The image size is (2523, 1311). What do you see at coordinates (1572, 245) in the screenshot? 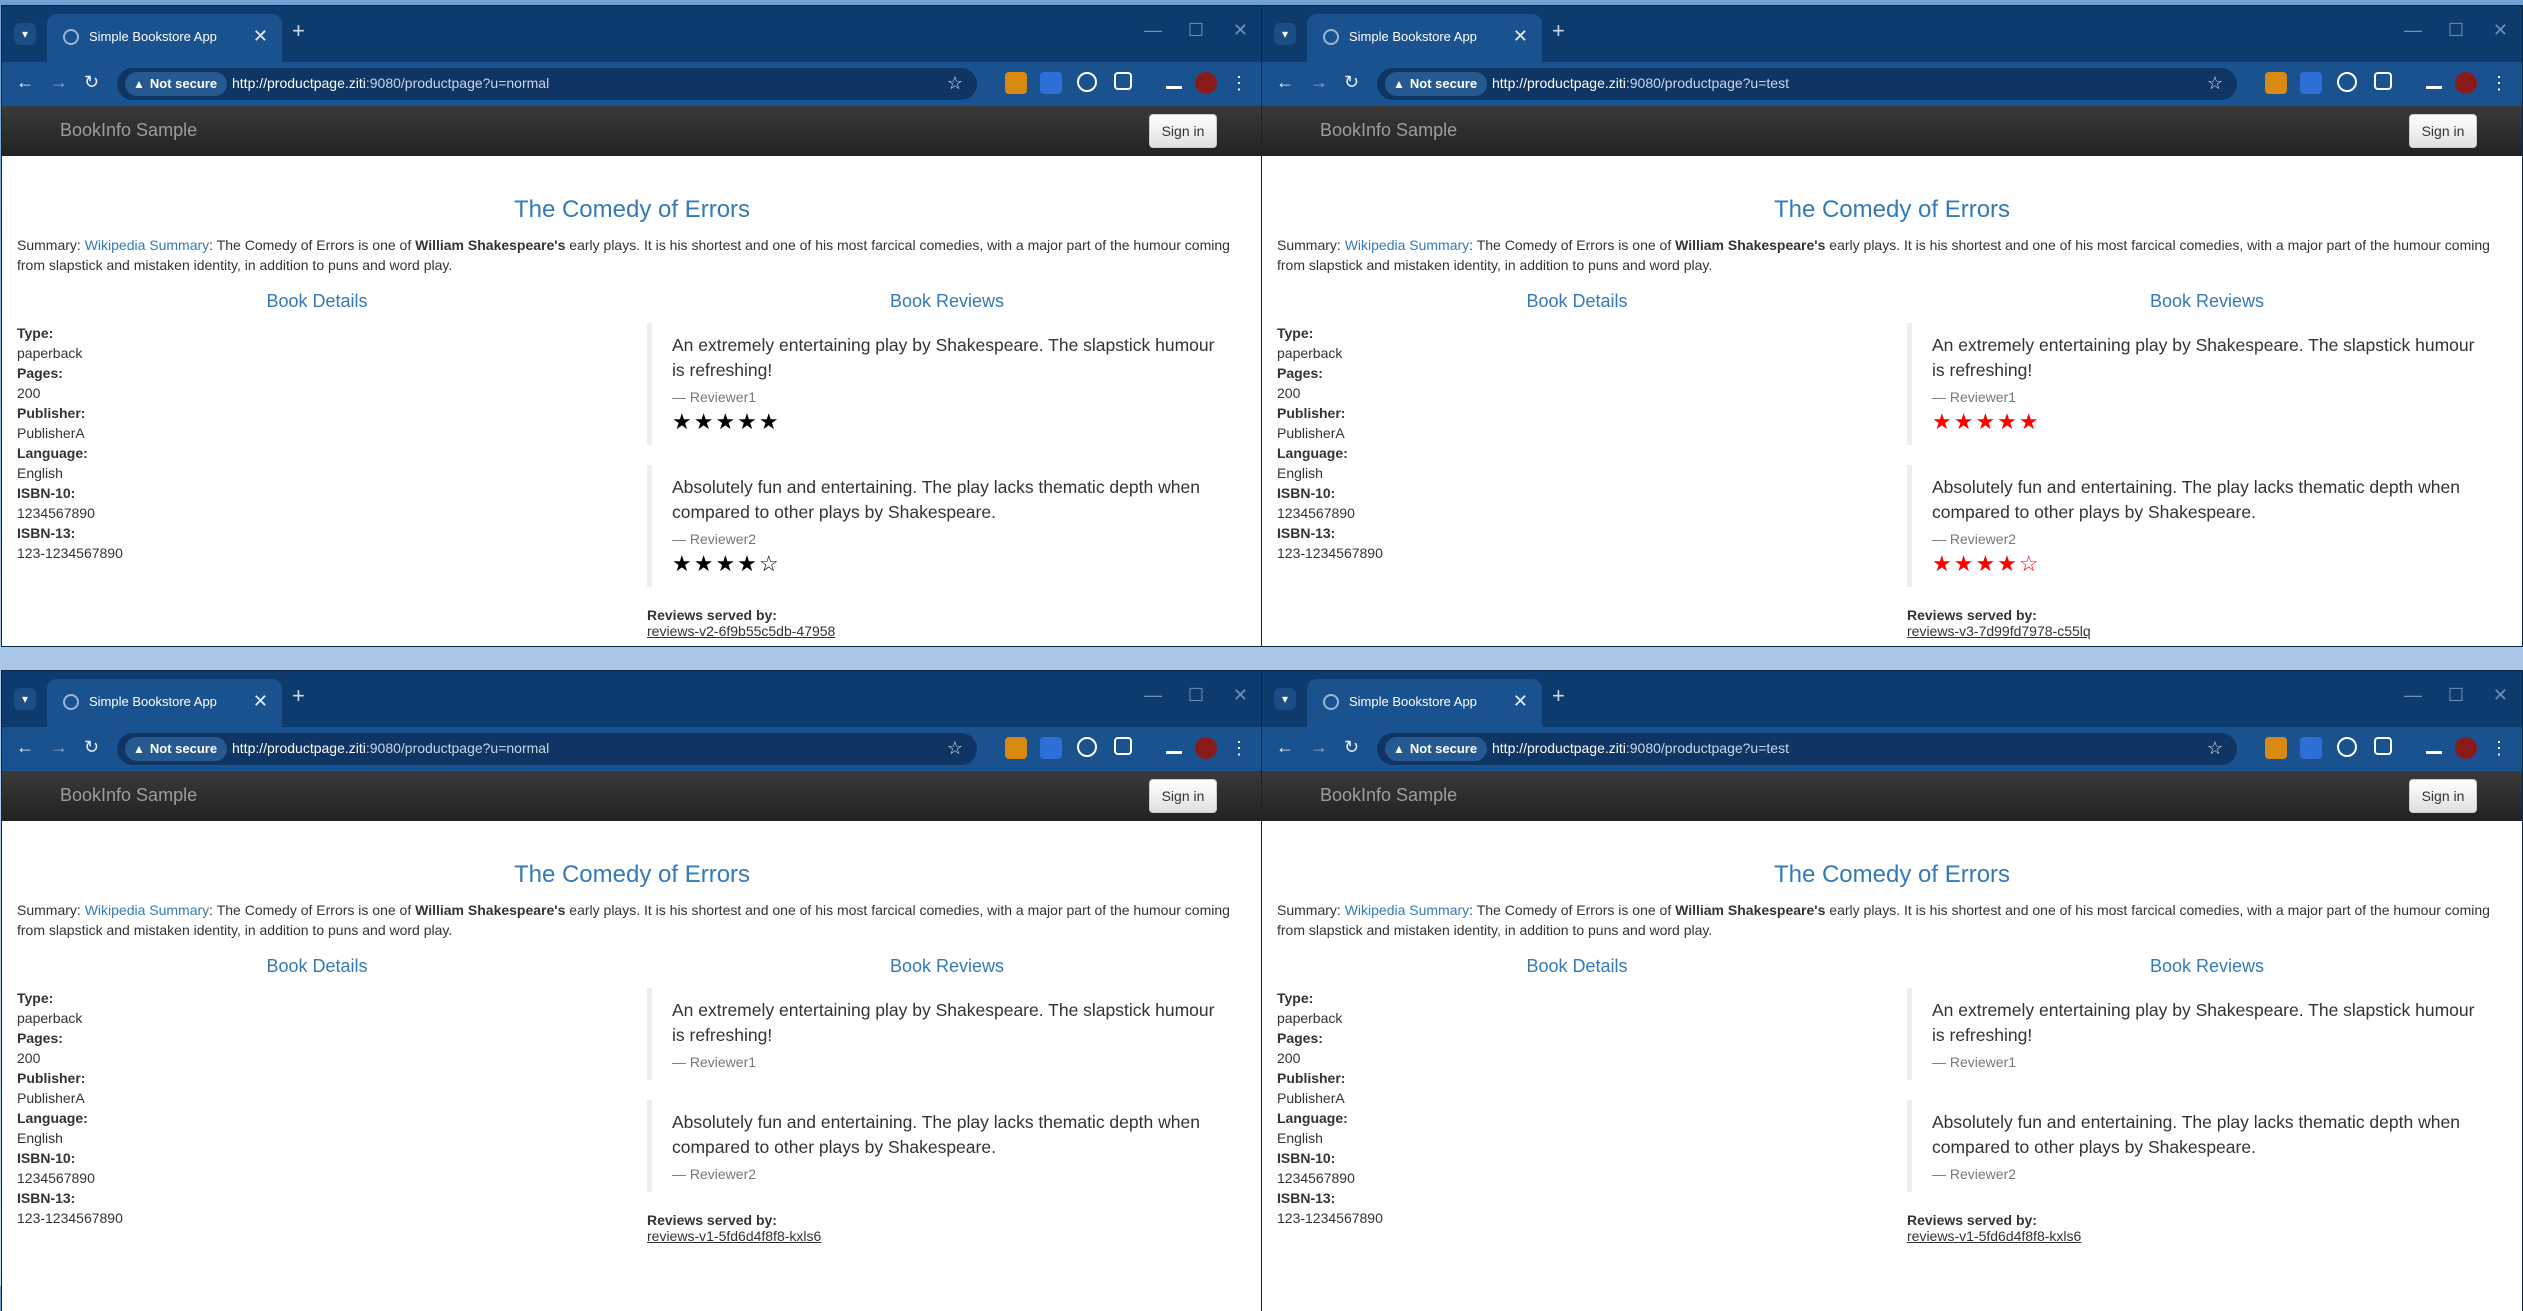
I see `summary-mid: : The Comedy of Errors is one of` at bounding box center [1572, 245].